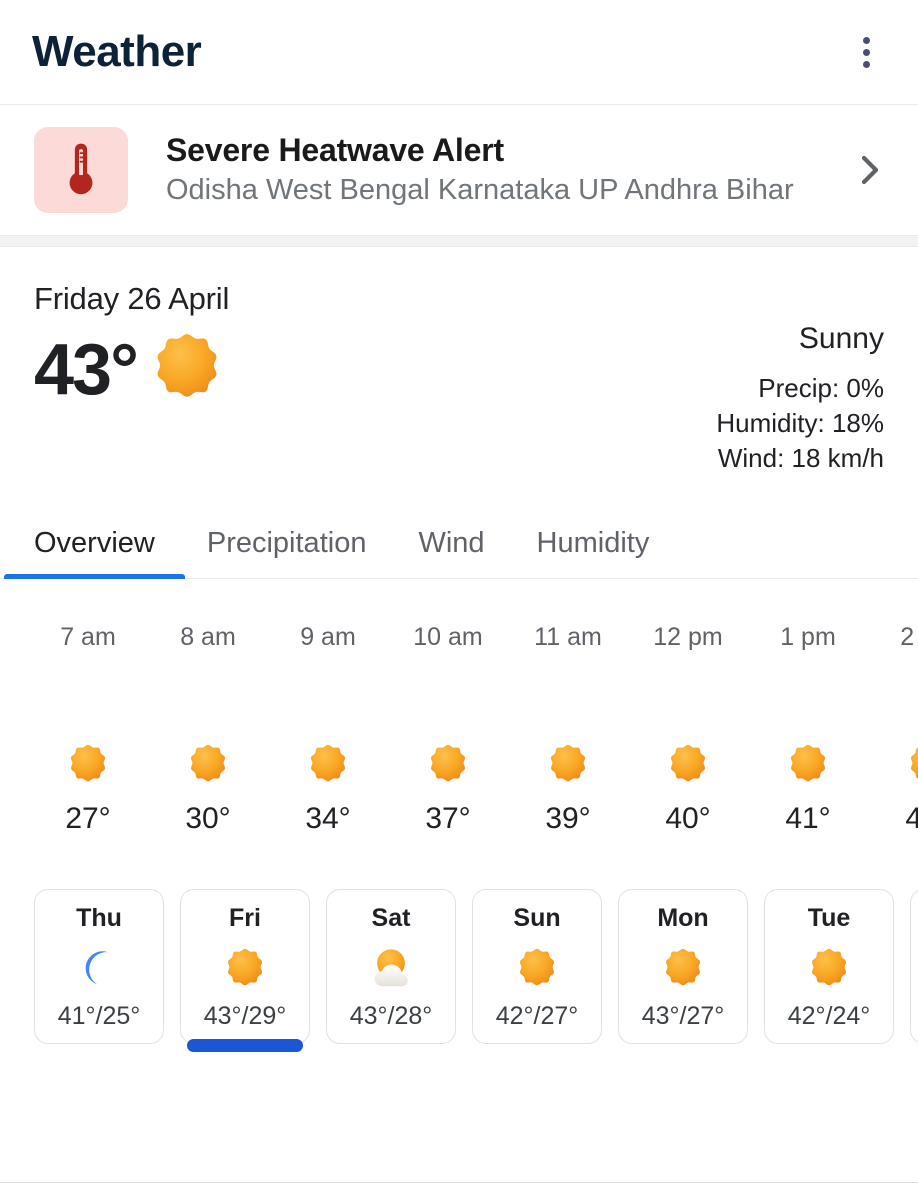  I want to click on day-card-thu: Thu 41°/25°, so click(99, 966).